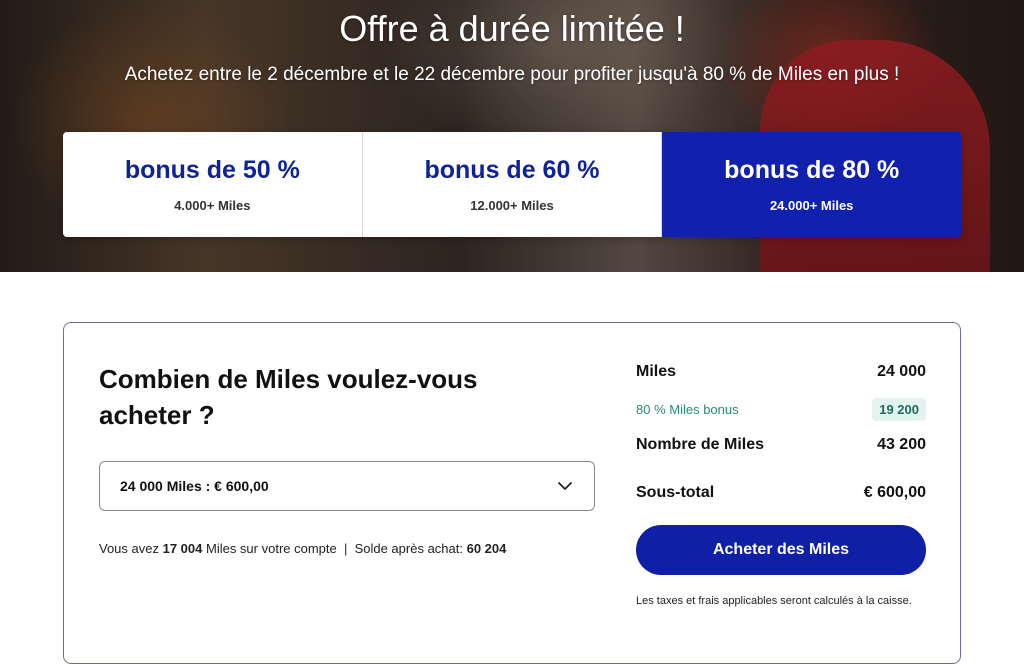 The height and width of the screenshot is (667, 1024). Describe the element at coordinates (901, 371) in the screenshot. I see `miles-value: 24 000` at that location.